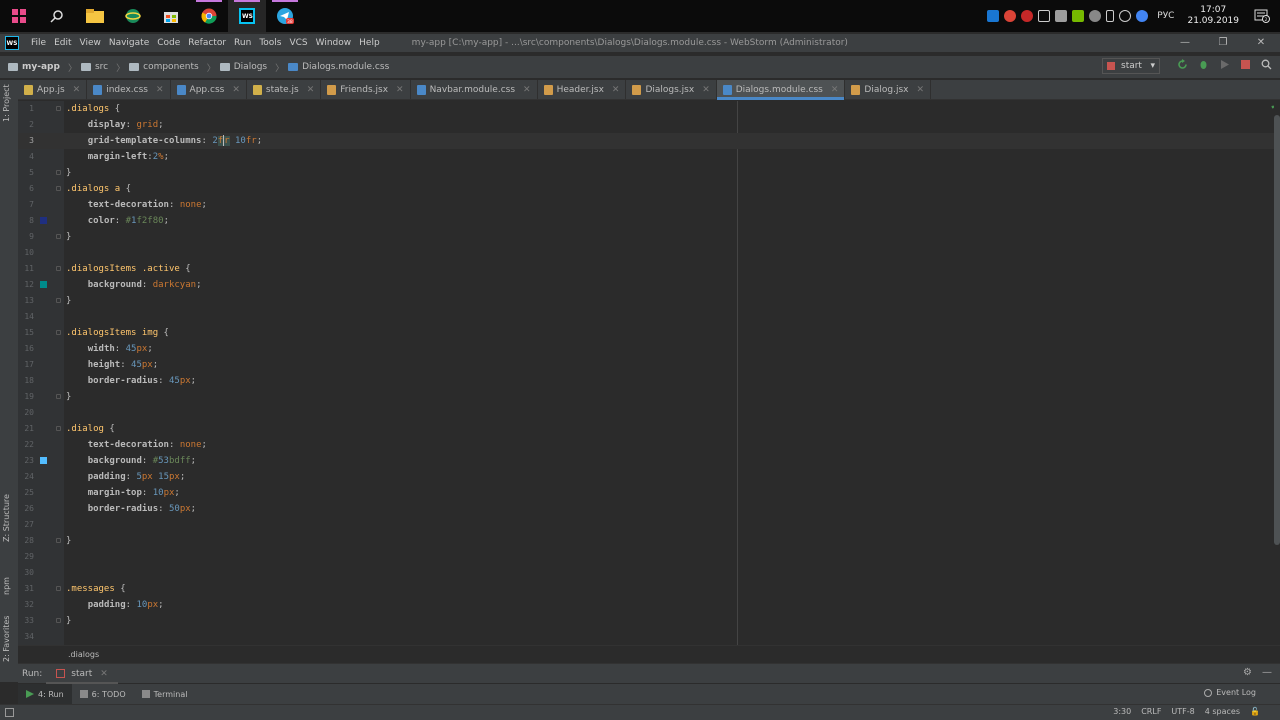 The image size is (1280, 720). Describe the element at coordinates (284, 89) in the screenshot. I see `tab-state-js: state.js ✕` at that location.